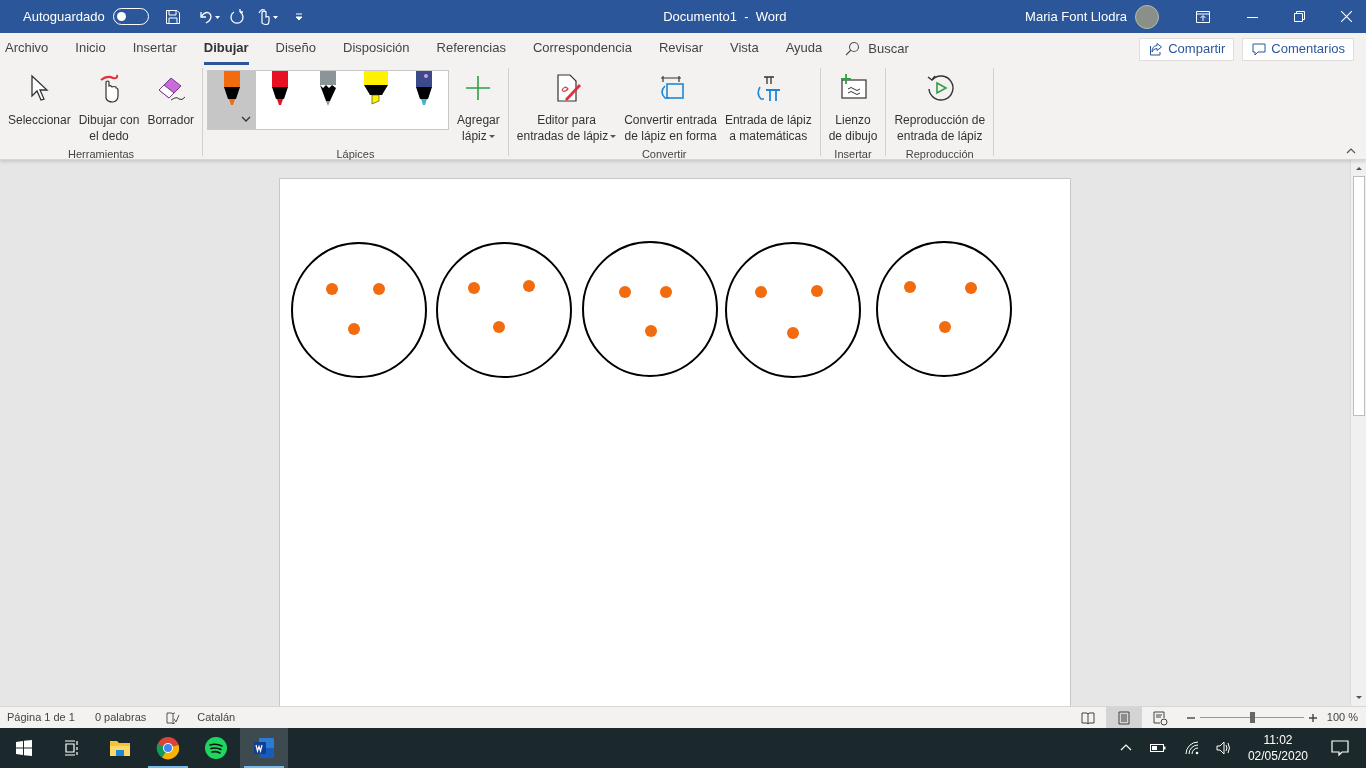 Image resolution: width=1366 pixels, height=768 pixels. Describe the element at coordinates (355, 154) in the screenshot. I see `group-label: Lápices` at that location.